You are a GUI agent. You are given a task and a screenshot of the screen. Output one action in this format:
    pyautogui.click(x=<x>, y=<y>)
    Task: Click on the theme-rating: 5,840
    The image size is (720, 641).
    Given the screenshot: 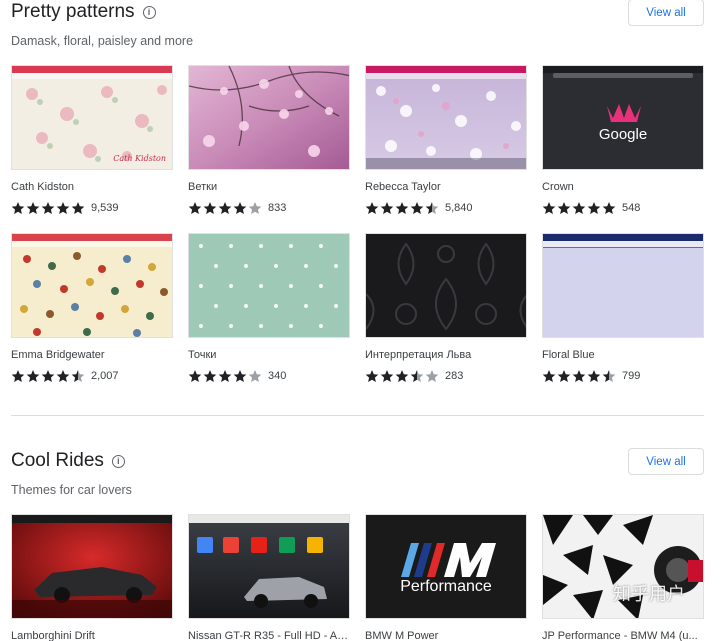 What is the action you would take?
    pyautogui.click(x=446, y=208)
    